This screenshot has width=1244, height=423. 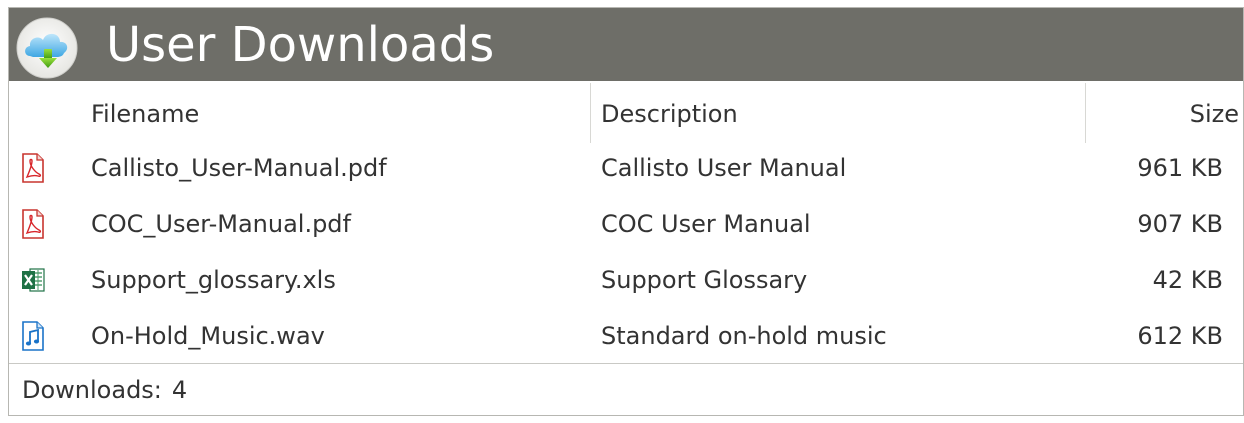 I want to click on audio-file-icon, so click(x=33, y=336).